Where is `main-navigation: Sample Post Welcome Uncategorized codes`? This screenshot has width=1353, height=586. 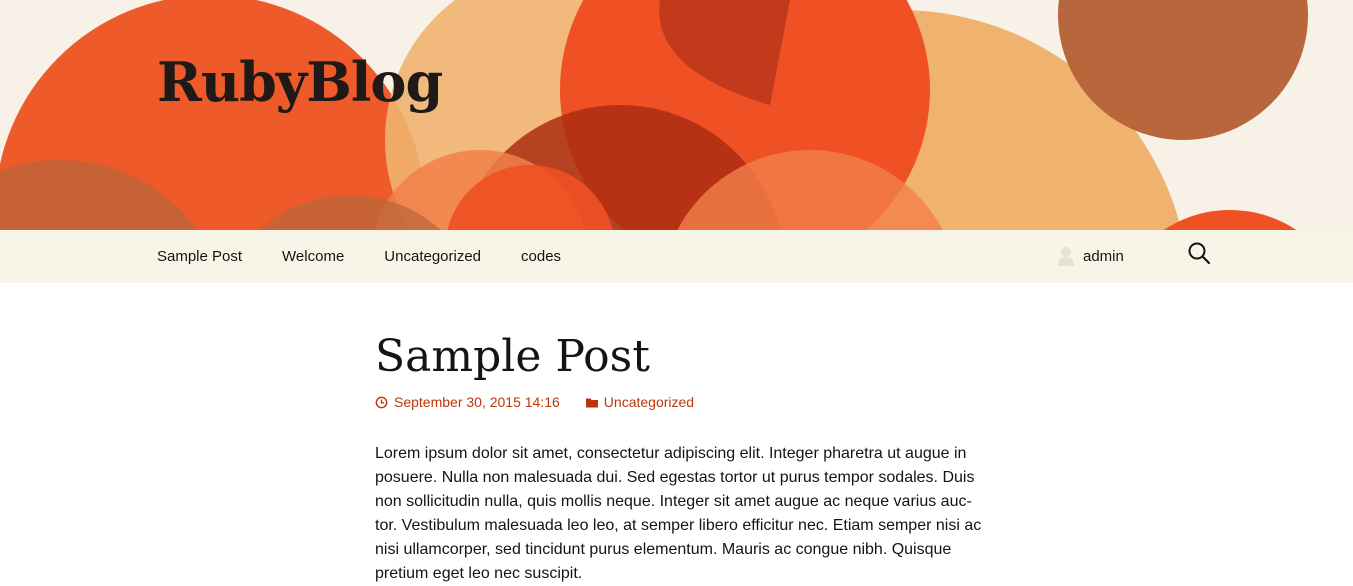 main-navigation: Sample Post Welcome Uncategorized codes is located at coordinates (676, 256).